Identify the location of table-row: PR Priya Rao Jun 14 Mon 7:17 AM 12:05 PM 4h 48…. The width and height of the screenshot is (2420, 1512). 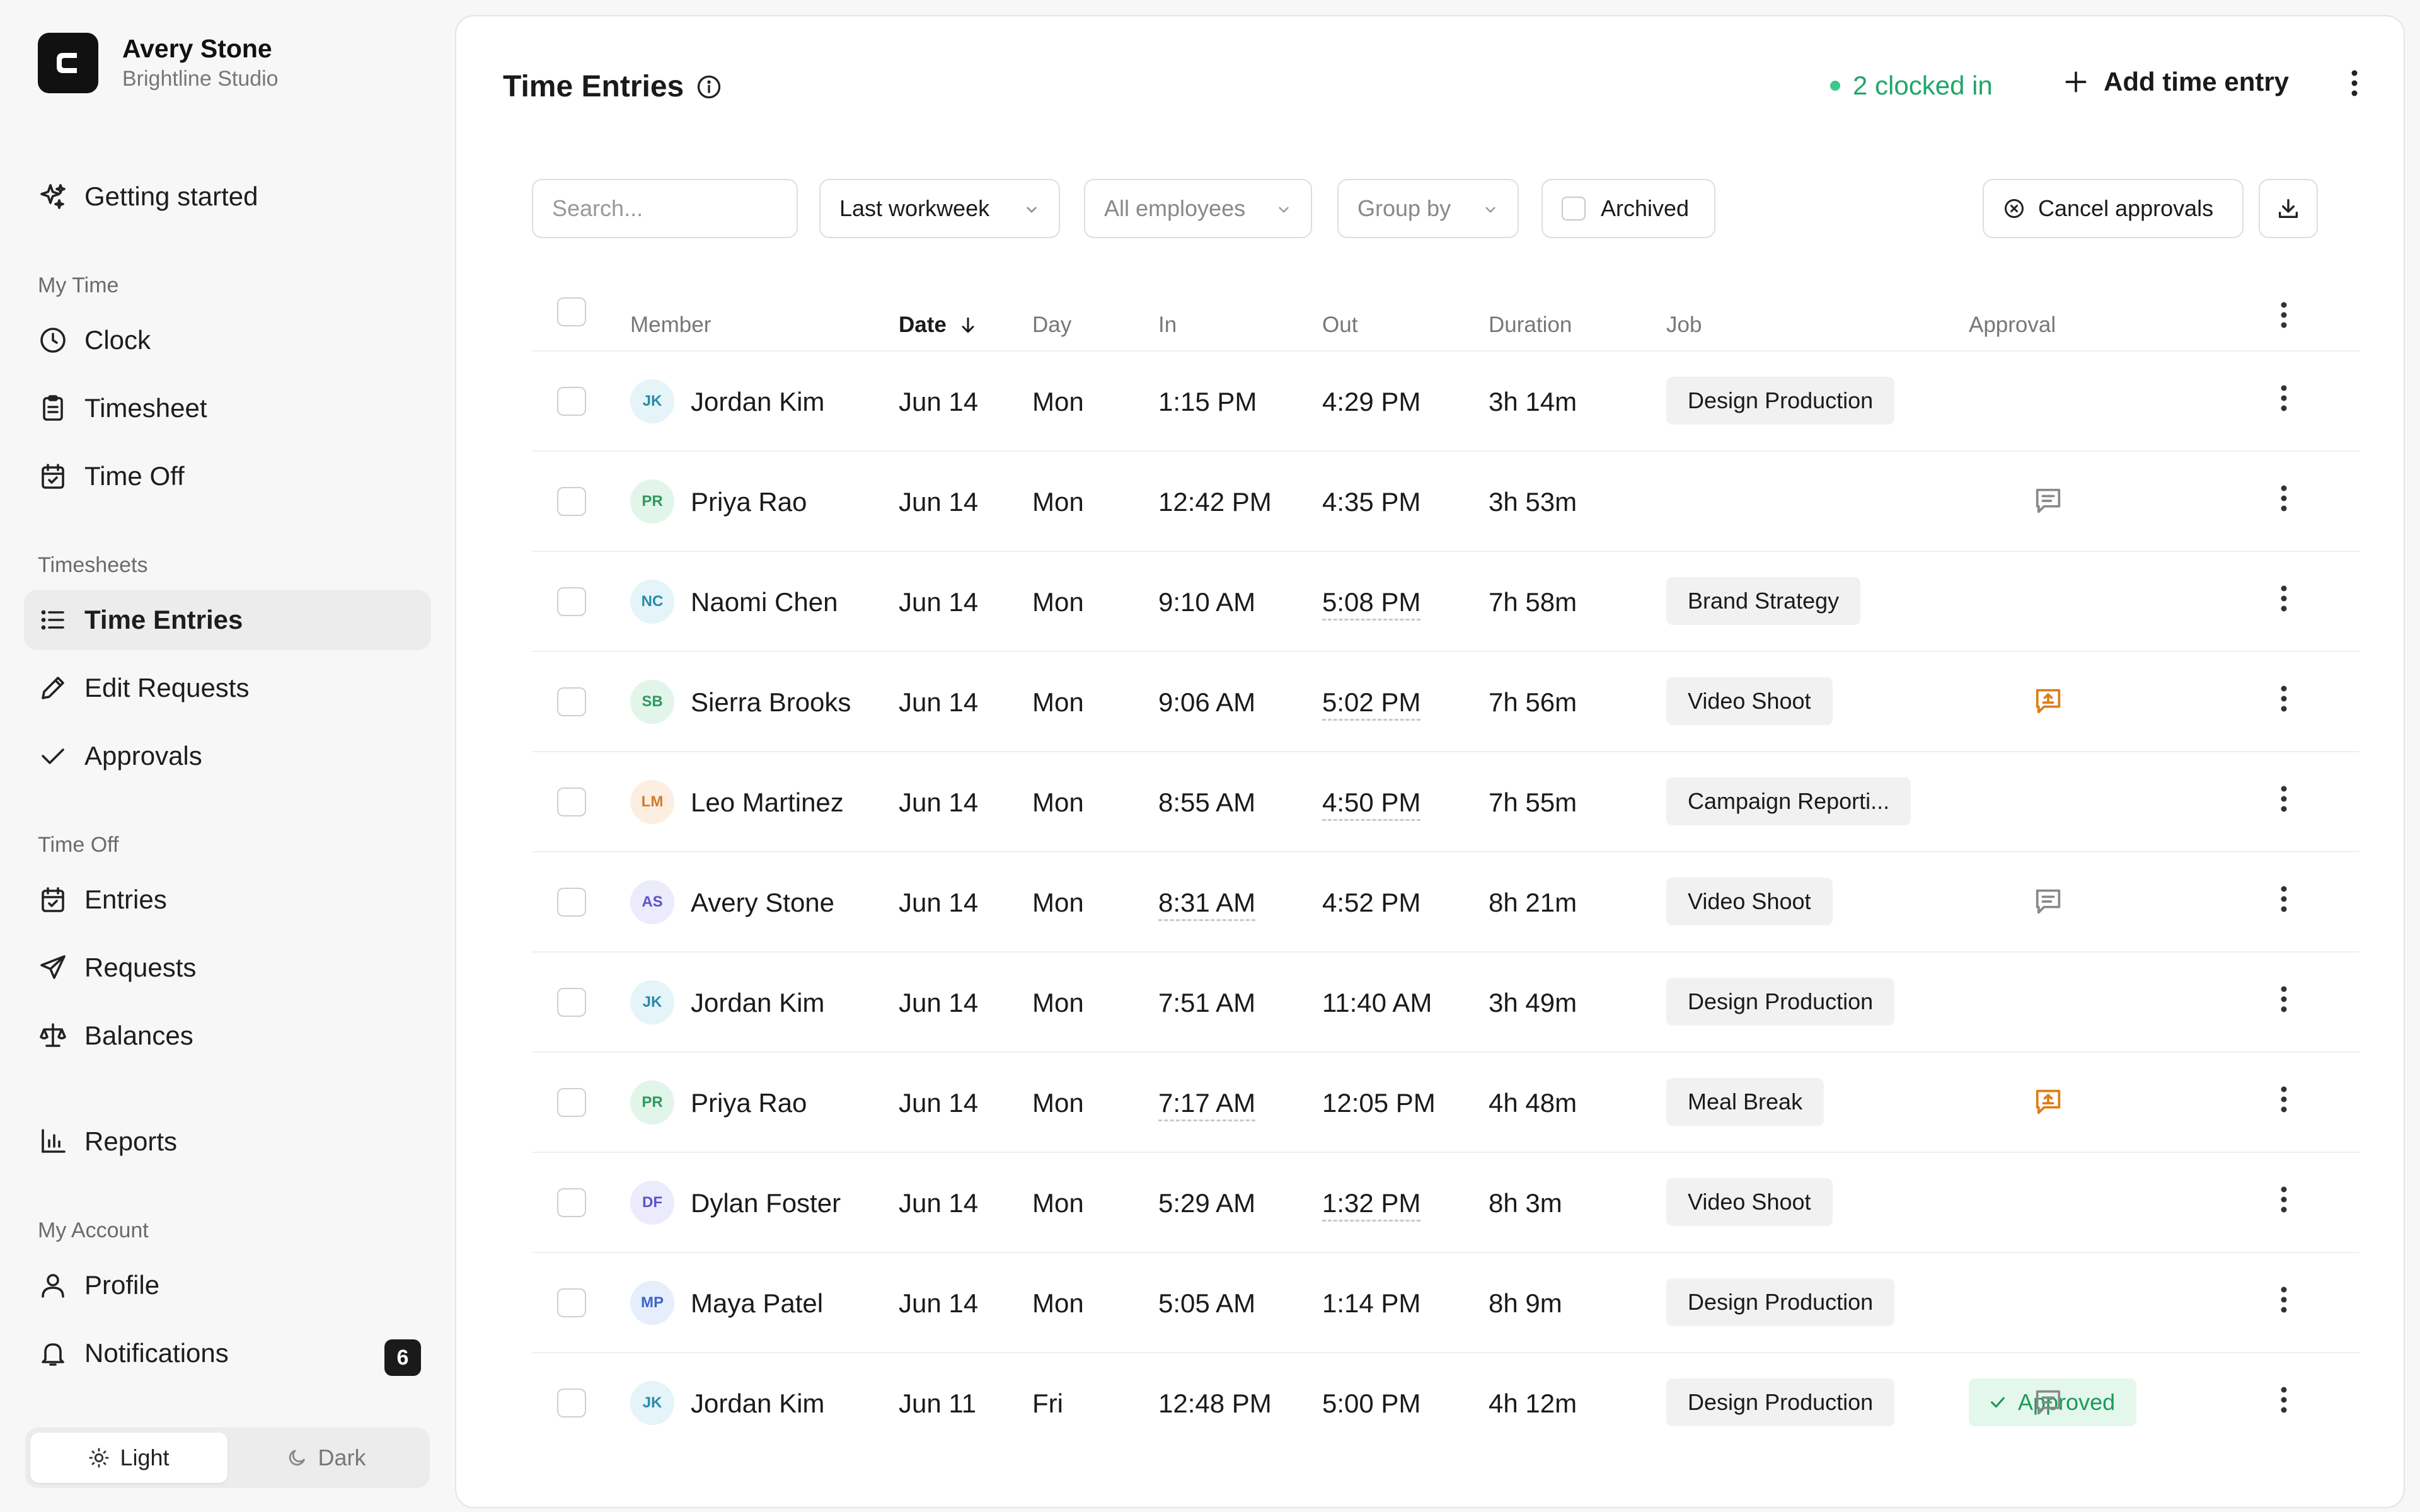
(1446, 1101).